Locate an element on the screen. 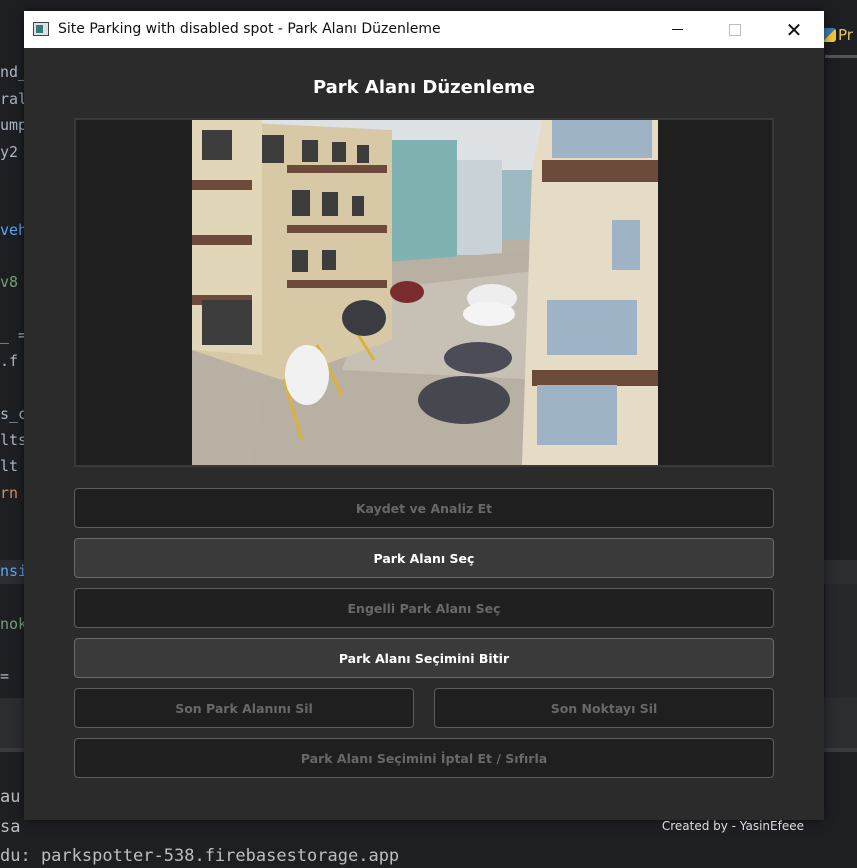 The height and width of the screenshot is (868, 857). cancel-reset-button: Park Alanı Seçimini İptal Et / Sıfırla is located at coordinates (424, 758).